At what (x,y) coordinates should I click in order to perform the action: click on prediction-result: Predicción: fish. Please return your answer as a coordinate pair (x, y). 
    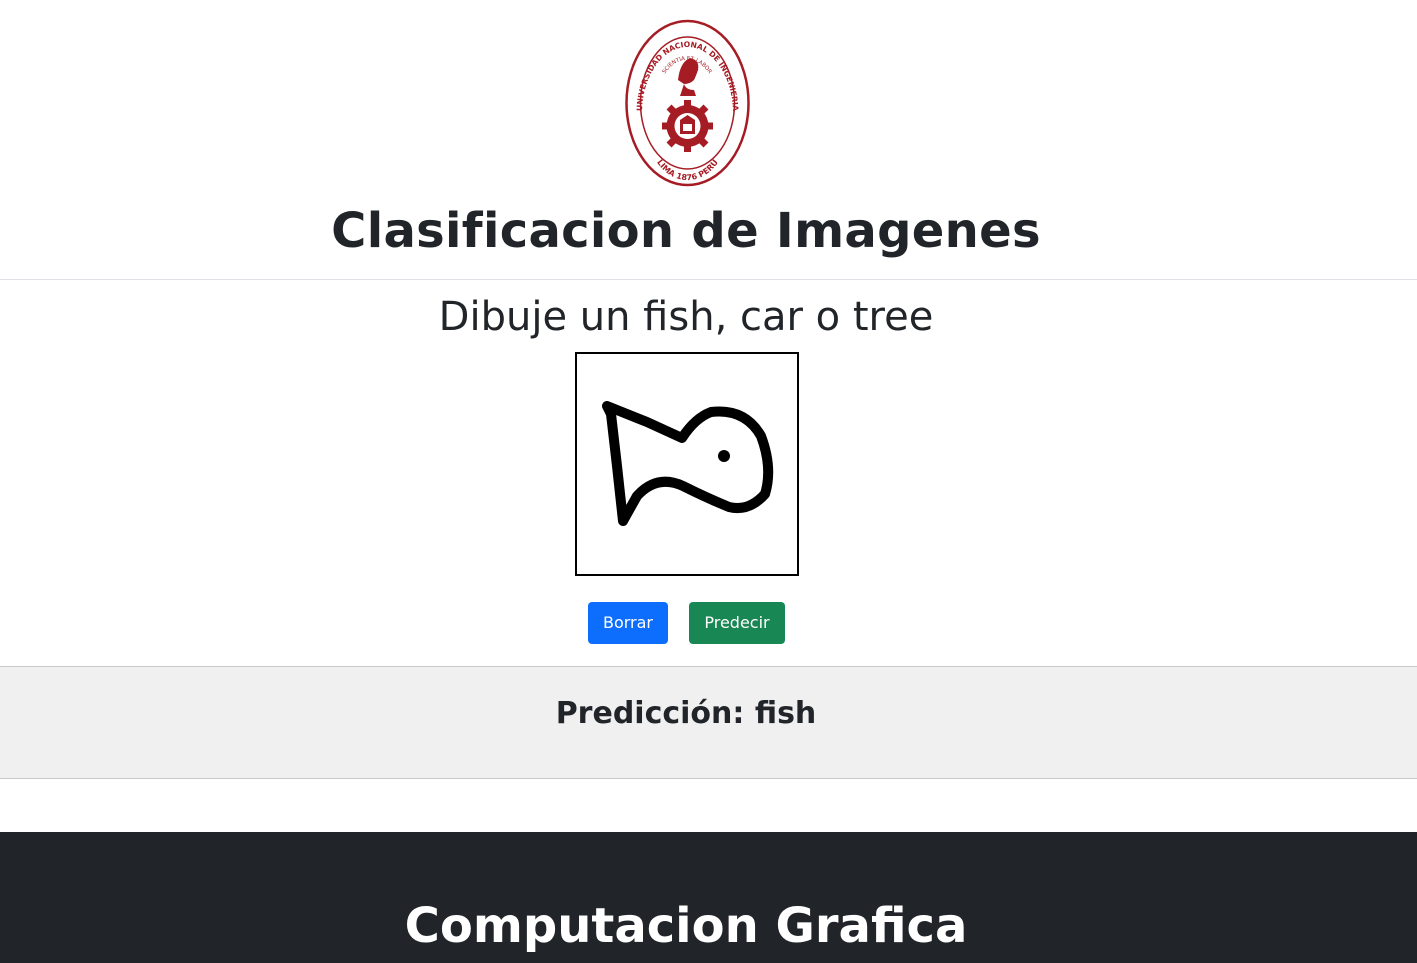
    Looking at the image, I should click on (686, 713).